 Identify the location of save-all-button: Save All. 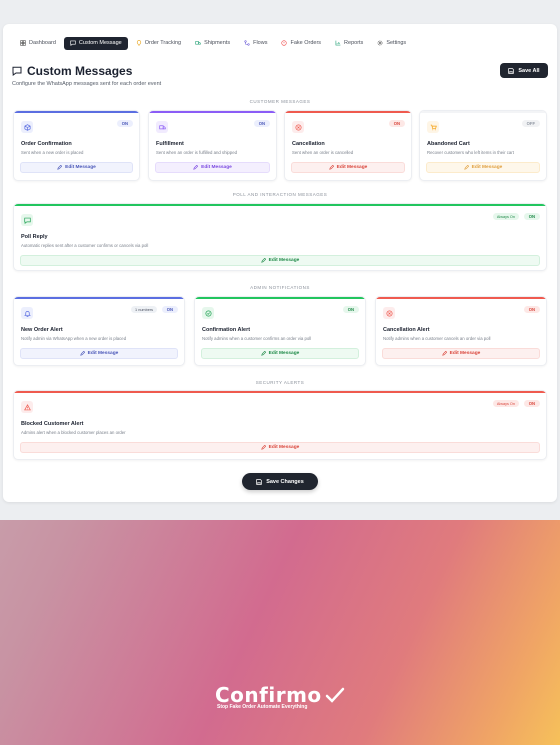
(524, 70).